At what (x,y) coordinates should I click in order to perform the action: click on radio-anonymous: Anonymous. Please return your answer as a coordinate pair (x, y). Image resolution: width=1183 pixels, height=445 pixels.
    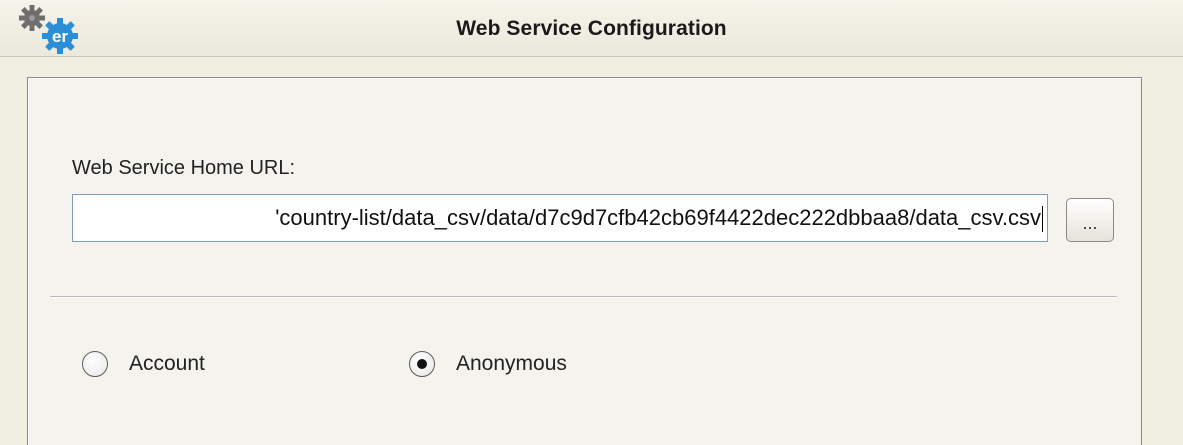
    Looking at the image, I should click on (488, 364).